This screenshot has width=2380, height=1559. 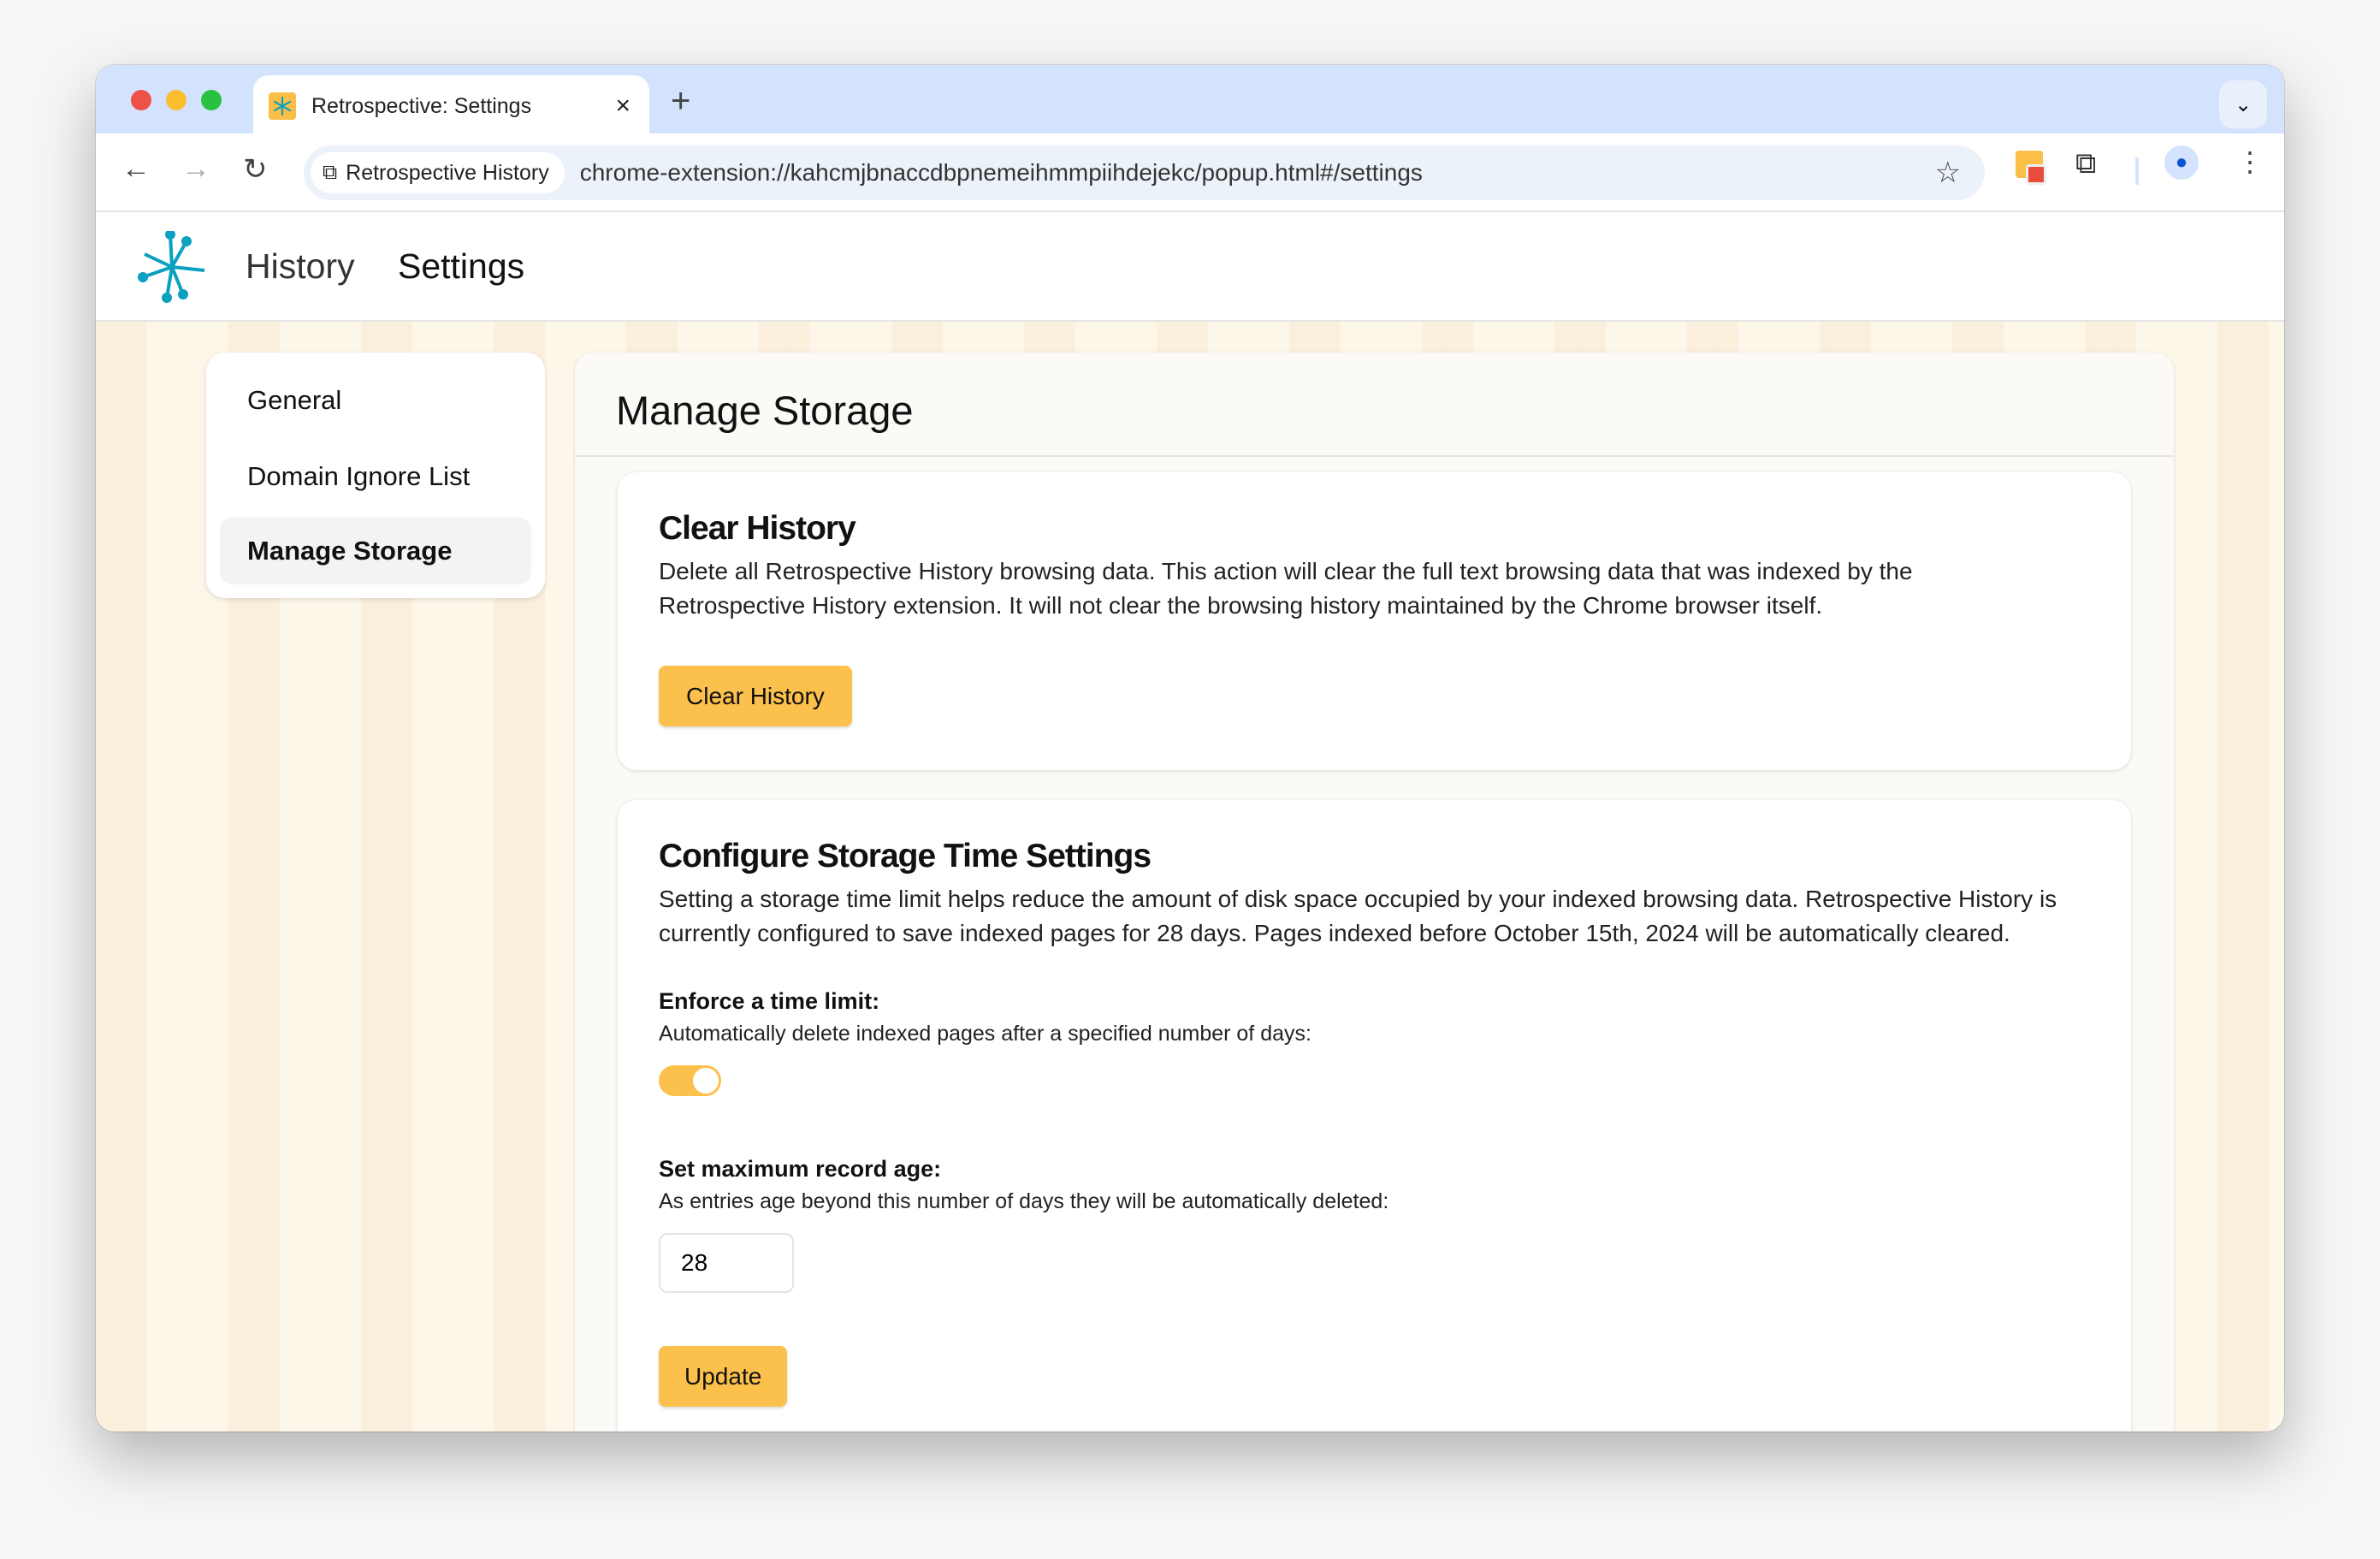 What do you see at coordinates (171, 267) in the screenshot?
I see `retrospective-logo-icon` at bounding box center [171, 267].